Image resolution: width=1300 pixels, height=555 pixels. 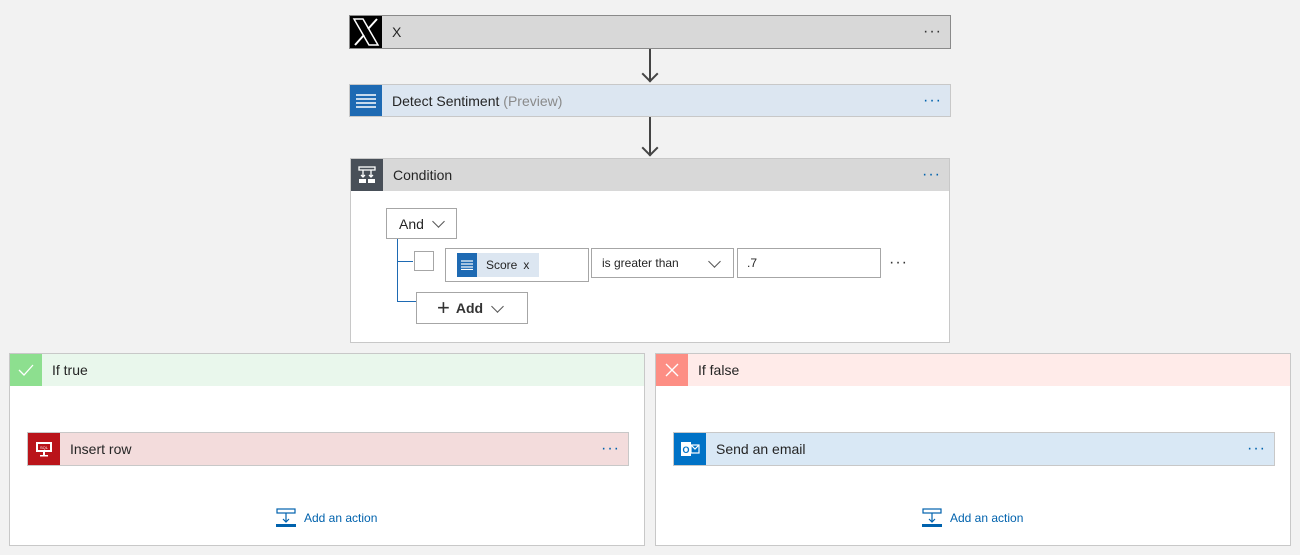 What do you see at coordinates (443, 307) in the screenshot?
I see `plus-icon: +` at bounding box center [443, 307].